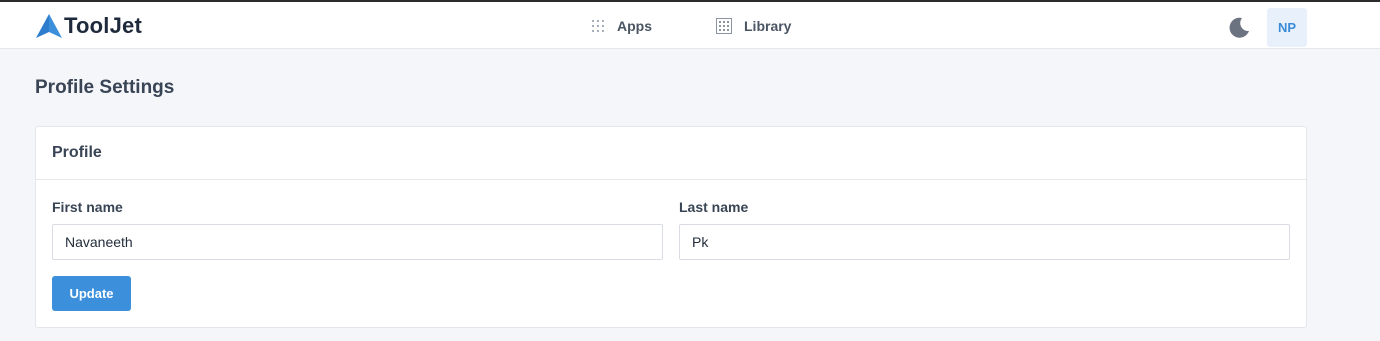  Describe the element at coordinates (984, 242) in the screenshot. I see `last-name-input` at that location.